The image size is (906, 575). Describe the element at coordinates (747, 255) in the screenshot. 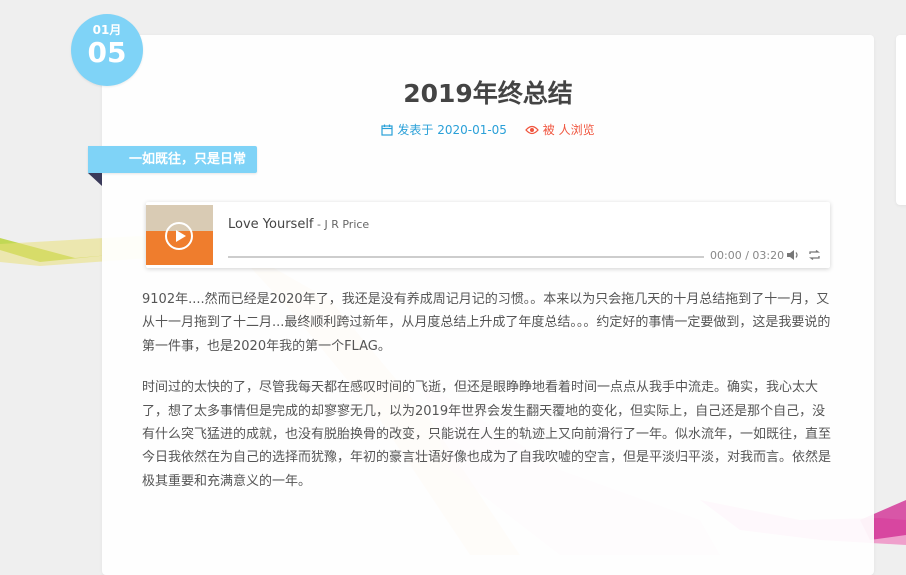

I see `time-display: 00:00 / 03:20` at that location.